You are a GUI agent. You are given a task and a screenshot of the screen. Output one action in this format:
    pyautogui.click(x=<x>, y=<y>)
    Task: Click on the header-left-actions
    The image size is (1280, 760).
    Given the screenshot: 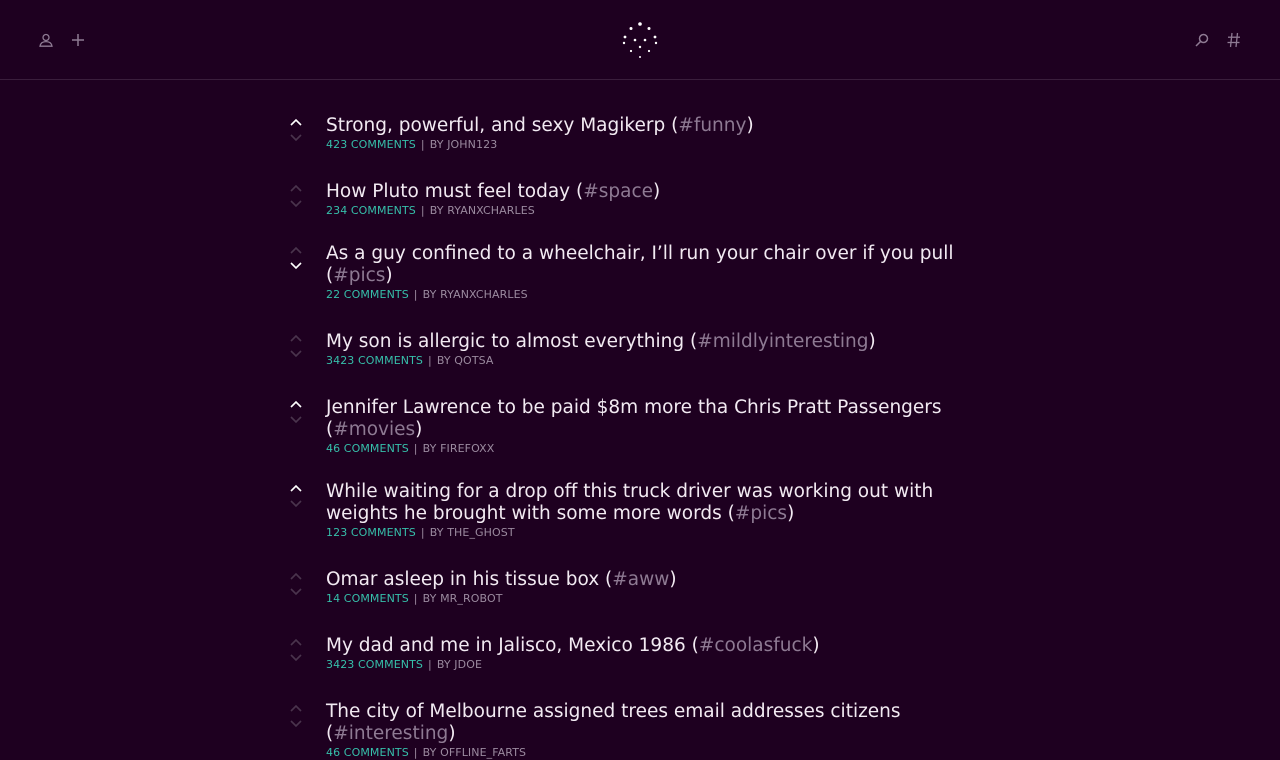 What is the action you would take?
    pyautogui.click(x=62, y=40)
    